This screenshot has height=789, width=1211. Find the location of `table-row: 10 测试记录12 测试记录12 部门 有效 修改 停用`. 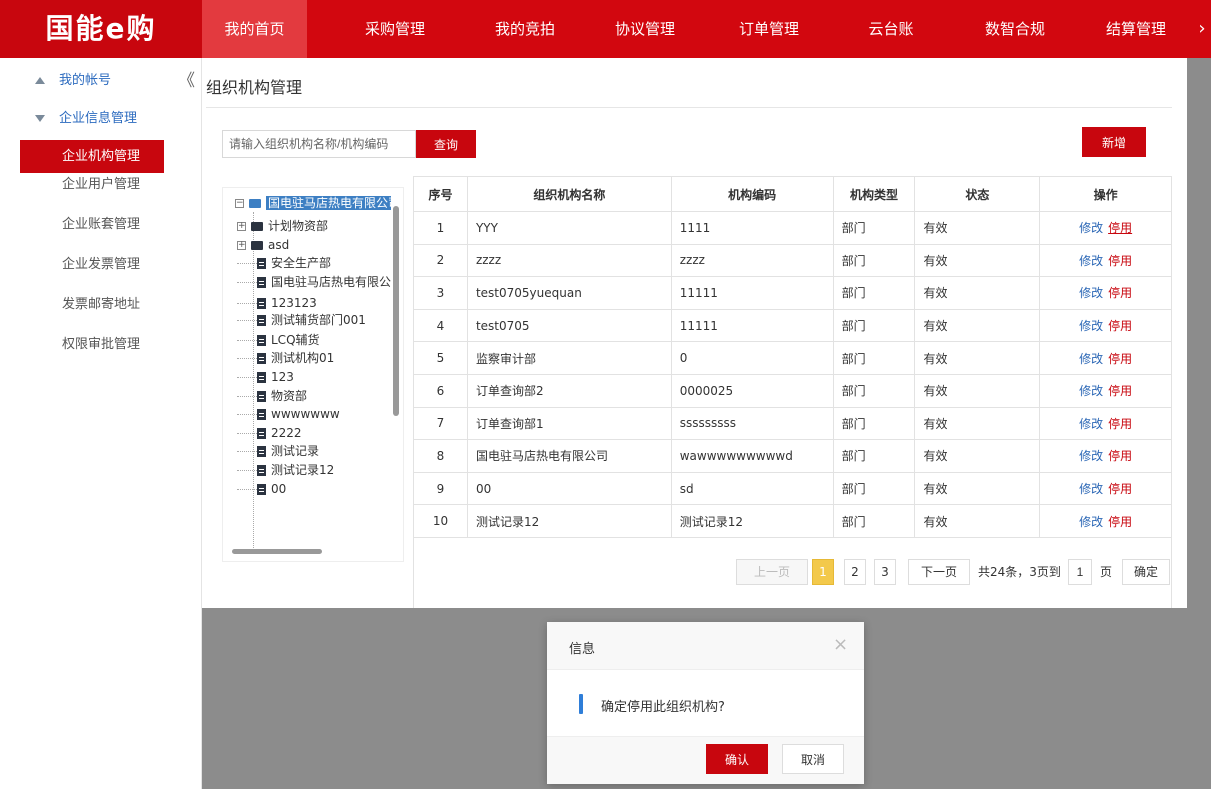

table-row: 10 测试记录12 测试记录12 部门 有效 修改 停用 is located at coordinates (792, 521).